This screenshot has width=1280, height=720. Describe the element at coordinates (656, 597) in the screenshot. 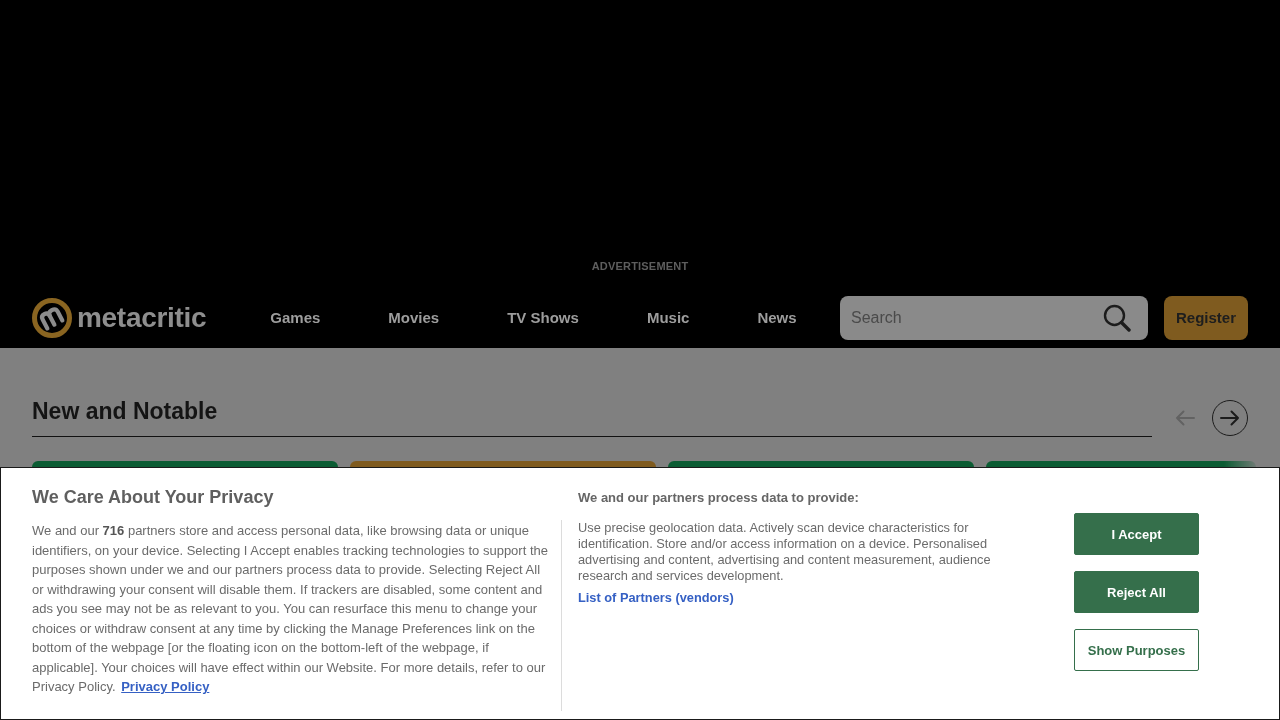

I see `partners-link: List of Partners (vendors)` at that location.